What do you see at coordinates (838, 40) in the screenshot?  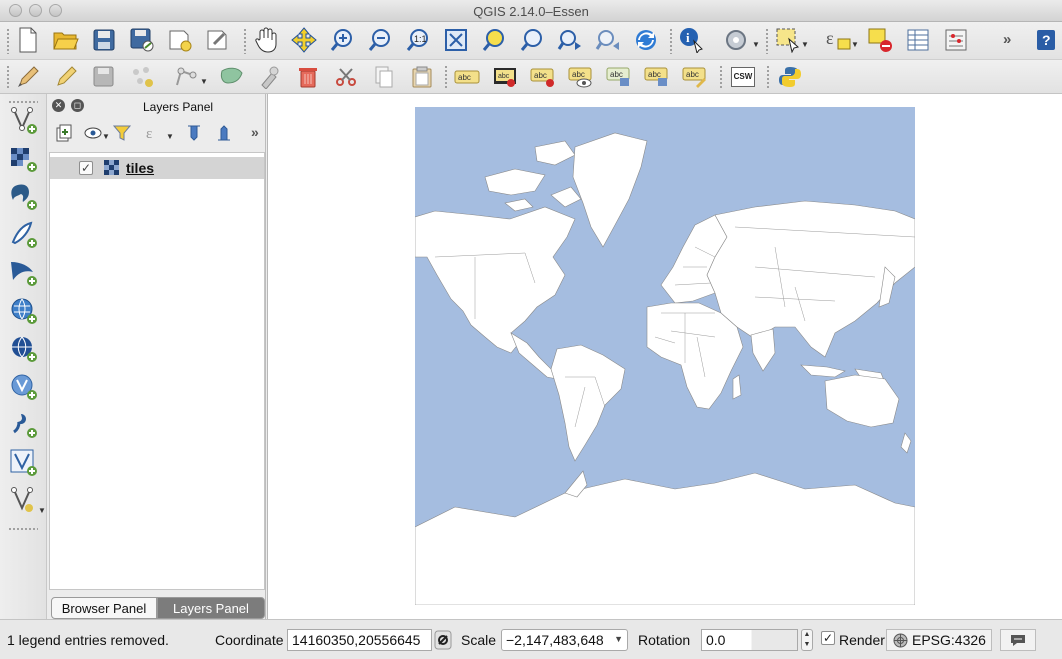 I see `select-by-expression-icon: ε` at bounding box center [838, 40].